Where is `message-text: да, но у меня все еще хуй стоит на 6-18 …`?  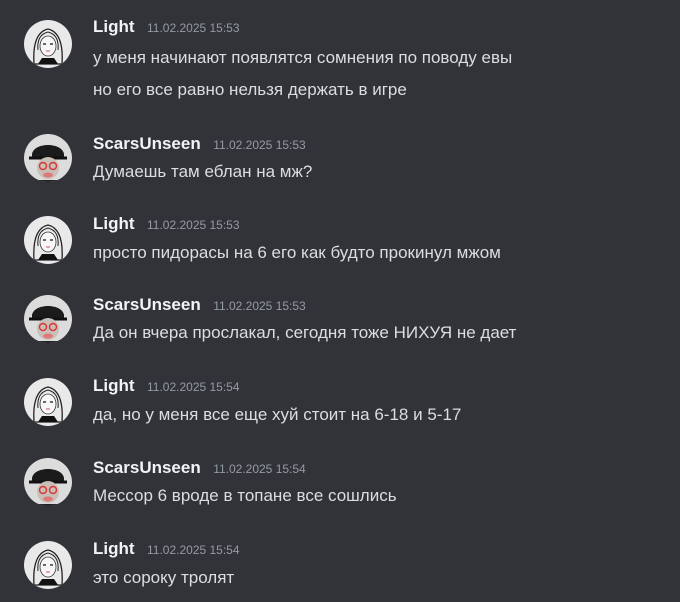
message-text: да, но у меня все еще хуй стоит на 6-18 … is located at coordinates (277, 414).